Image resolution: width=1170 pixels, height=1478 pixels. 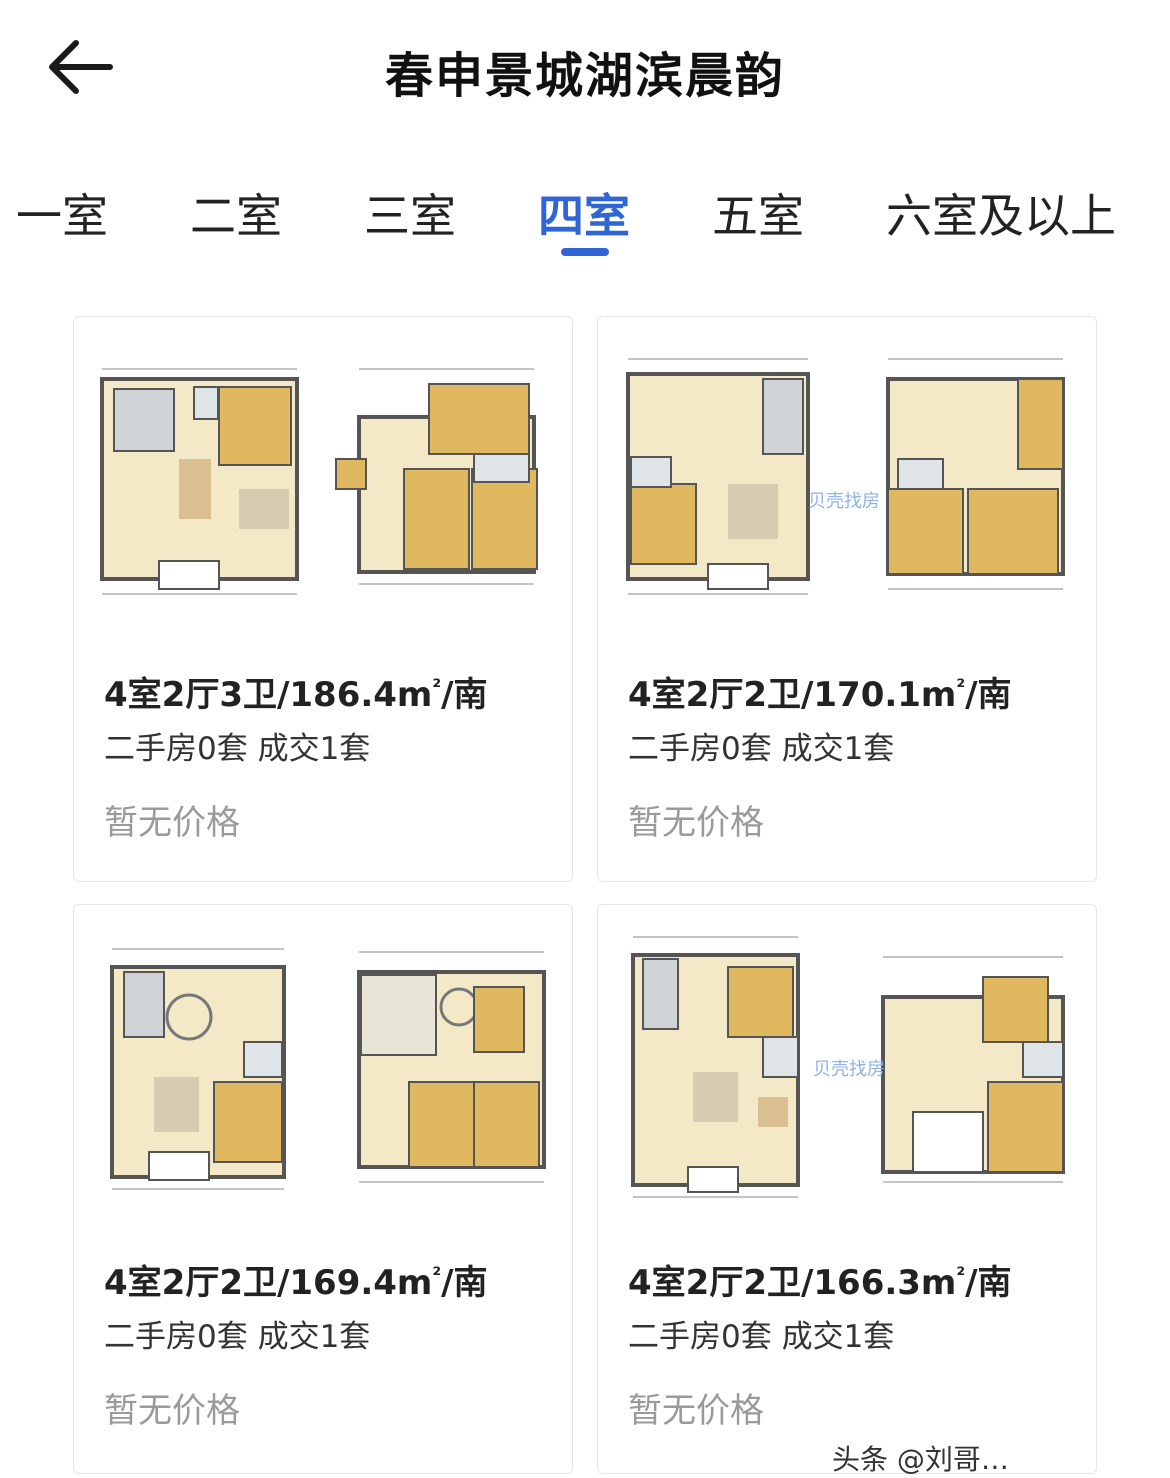 I want to click on tab-five-room: 五室, so click(x=758, y=213).